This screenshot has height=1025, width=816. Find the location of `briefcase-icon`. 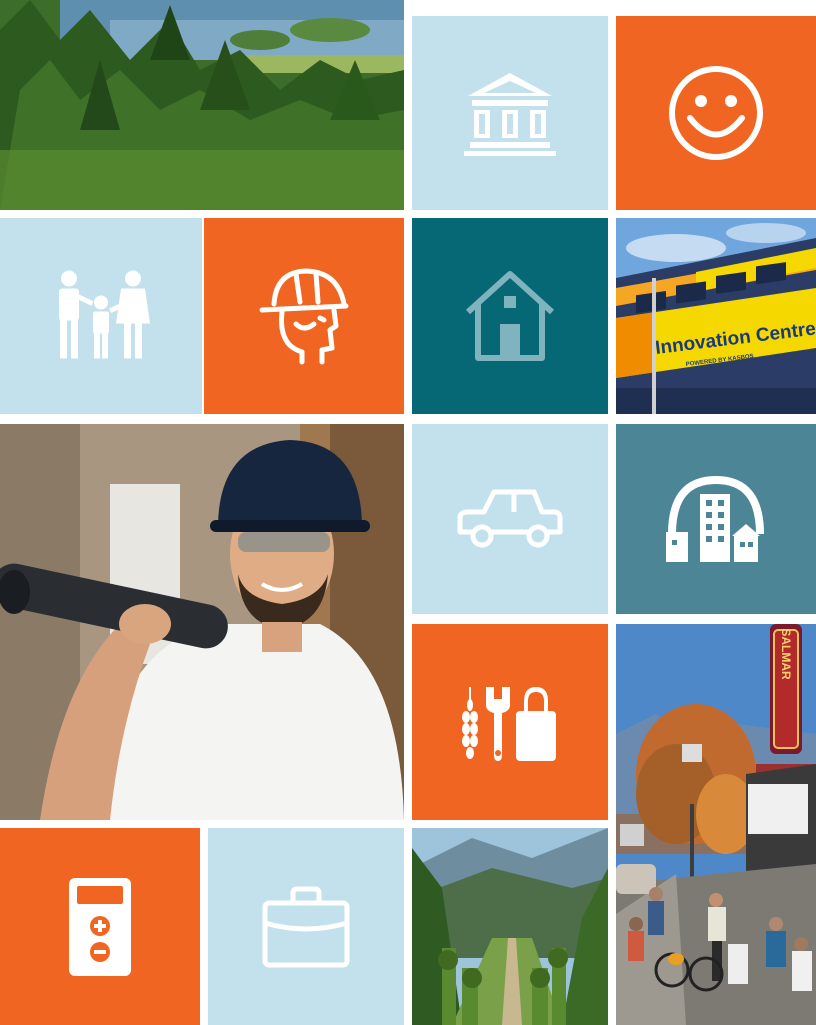

briefcase-icon is located at coordinates (306, 926).